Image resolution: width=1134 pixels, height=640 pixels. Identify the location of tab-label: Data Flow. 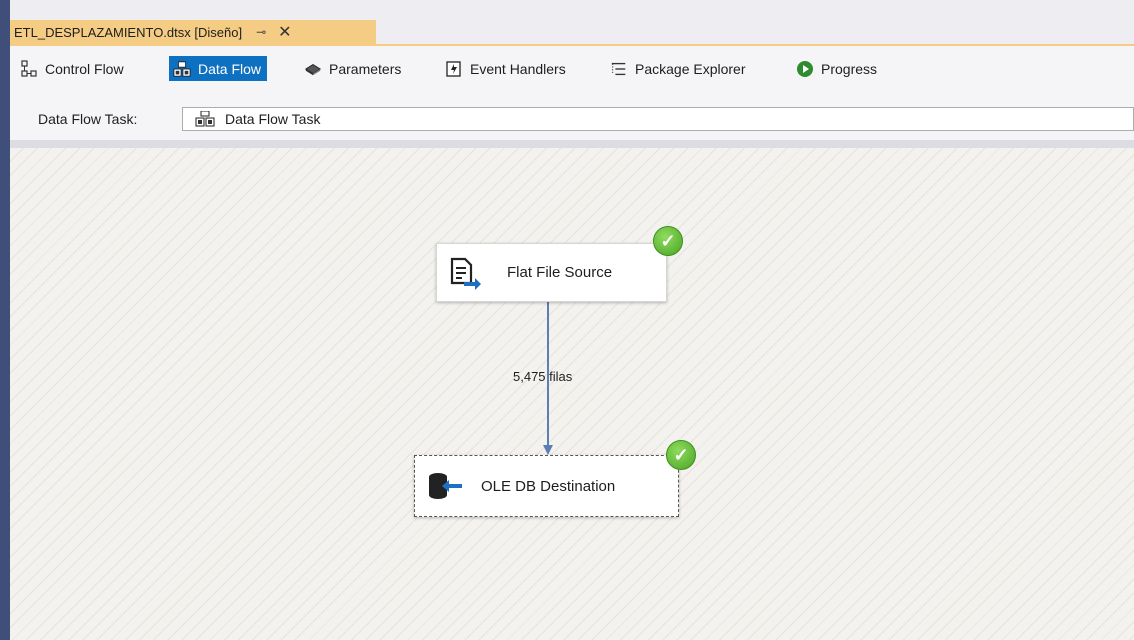
(230, 68).